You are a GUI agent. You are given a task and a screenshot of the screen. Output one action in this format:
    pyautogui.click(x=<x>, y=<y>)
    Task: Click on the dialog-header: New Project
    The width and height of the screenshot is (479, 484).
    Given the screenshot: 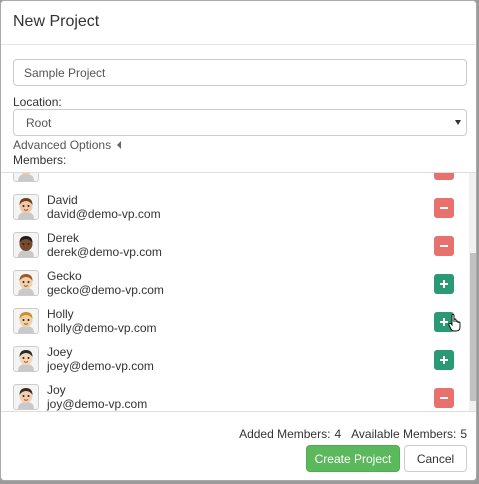 What is the action you would take?
    pyautogui.click(x=238, y=23)
    